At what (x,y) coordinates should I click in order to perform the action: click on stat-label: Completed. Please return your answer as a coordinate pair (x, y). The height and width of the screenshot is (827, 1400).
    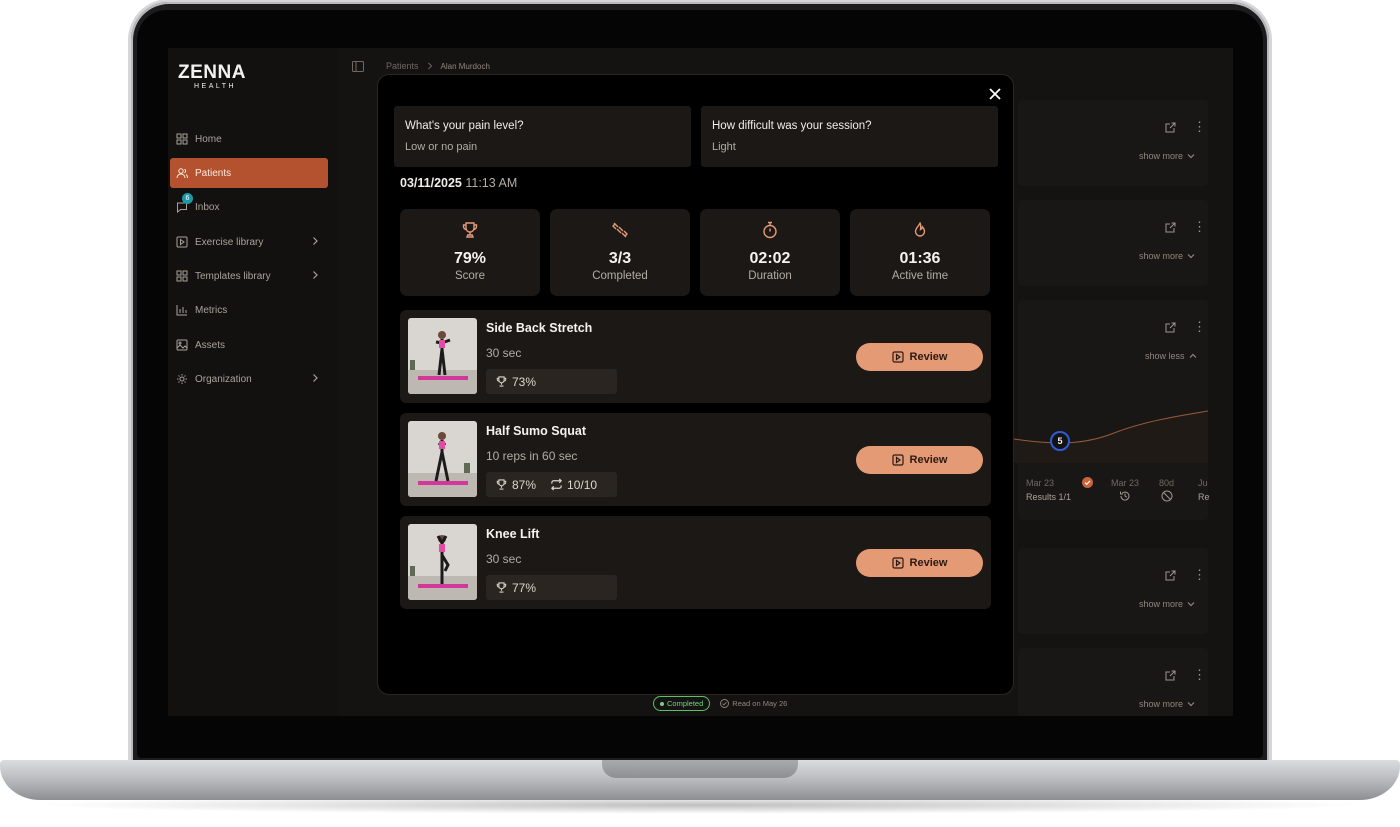
    Looking at the image, I should click on (620, 276).